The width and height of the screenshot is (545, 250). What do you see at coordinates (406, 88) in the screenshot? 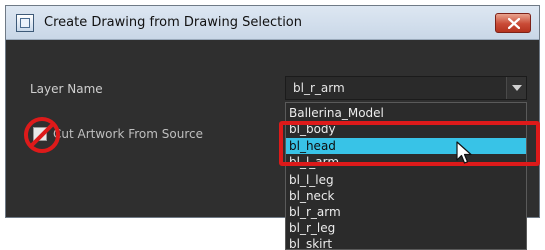
I see `layer-name-combobox: bl_r_arm` at bounding box center [406, 88].